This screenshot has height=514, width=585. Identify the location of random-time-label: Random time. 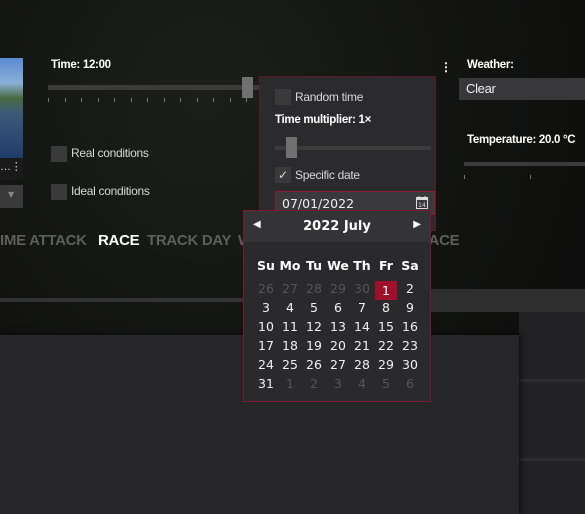
(329, 97).